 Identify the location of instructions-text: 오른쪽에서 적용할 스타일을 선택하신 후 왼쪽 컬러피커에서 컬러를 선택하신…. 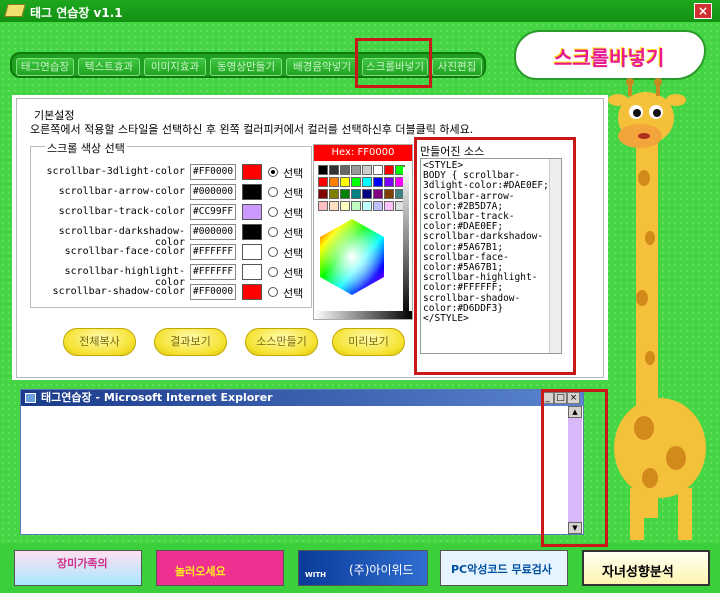
(252, 129).